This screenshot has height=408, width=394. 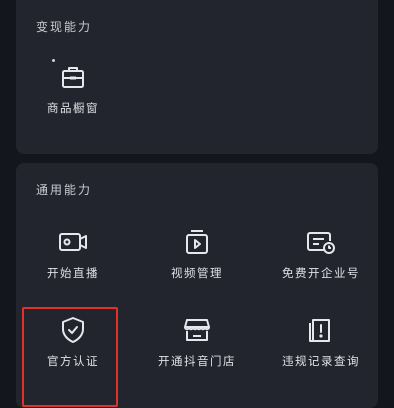 I want to click on grid-item-start-live: 开始直播, so click(x=73, y=263).